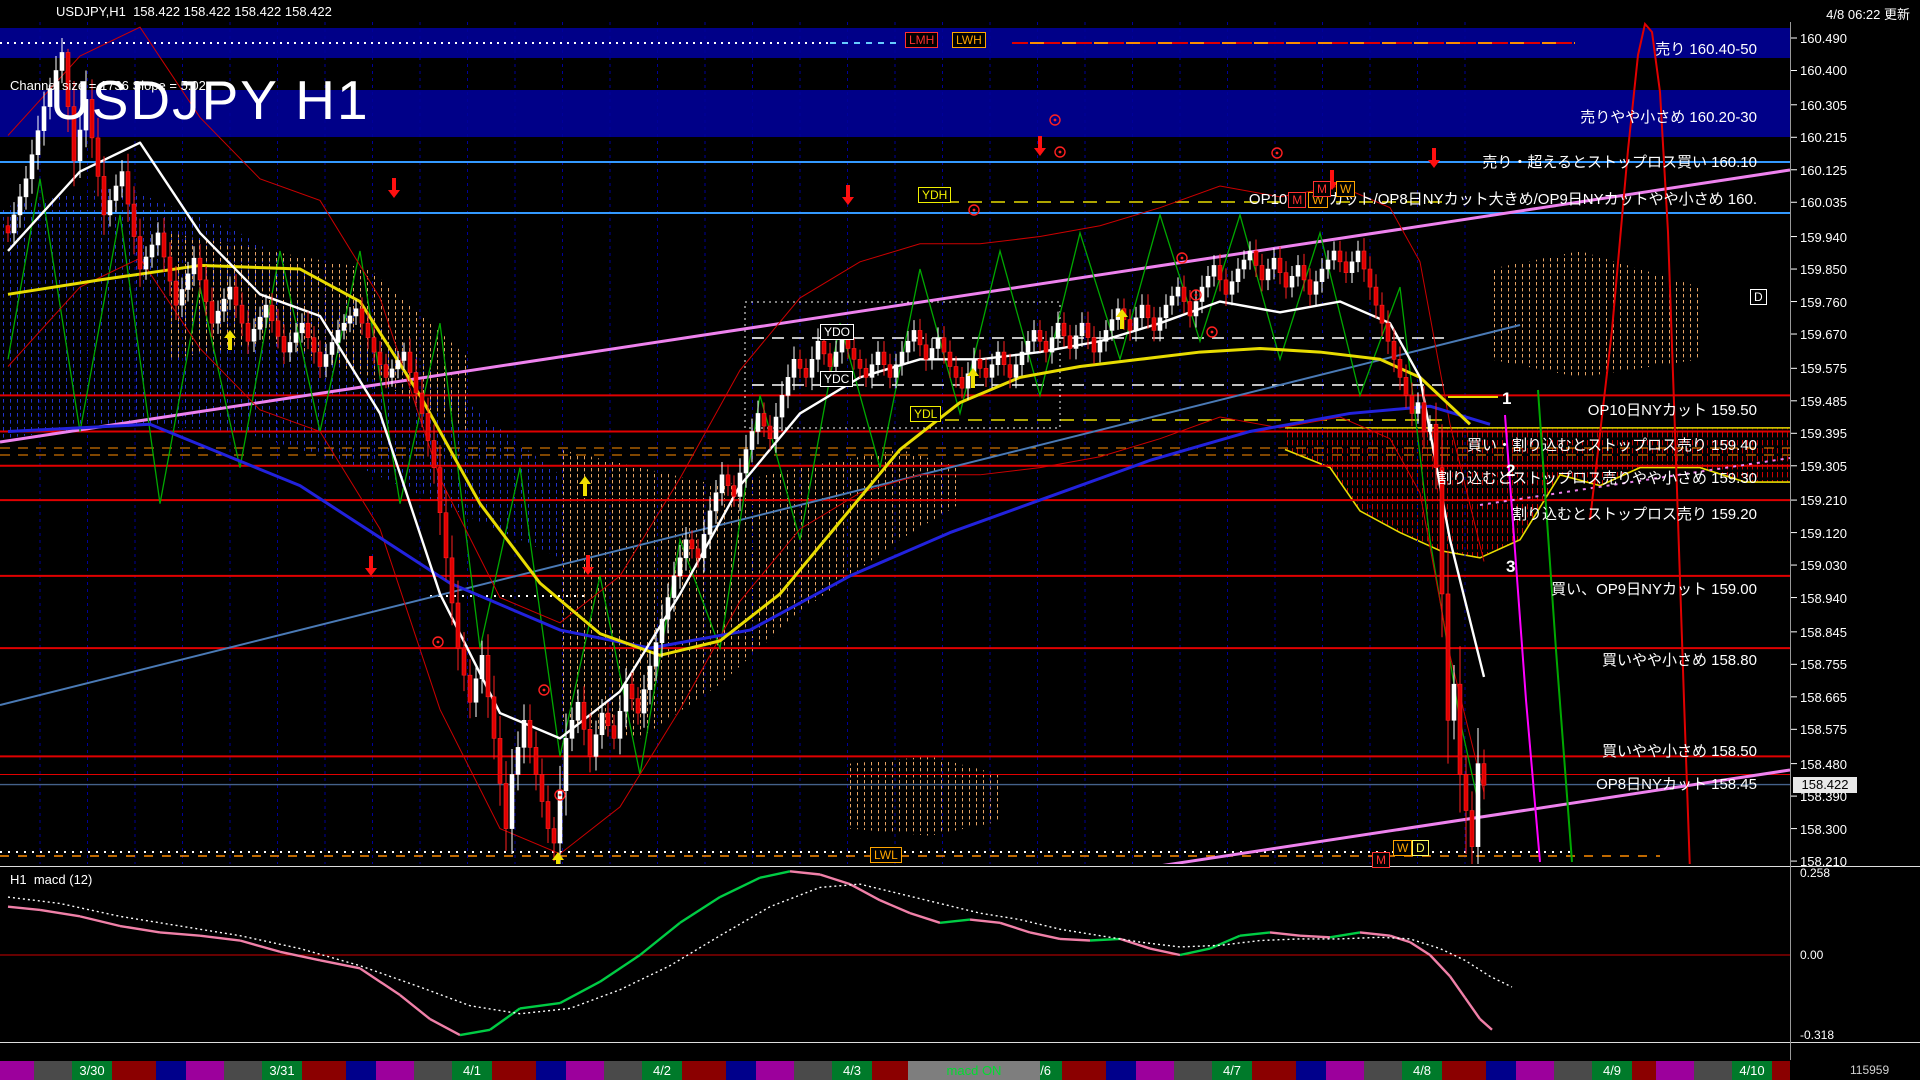 The height and width of the screenshot is (1080, 1920). Describe the element at coordinates (935, 195) in the screenshot. I see `level-tag-ydh: YDH` at that location.